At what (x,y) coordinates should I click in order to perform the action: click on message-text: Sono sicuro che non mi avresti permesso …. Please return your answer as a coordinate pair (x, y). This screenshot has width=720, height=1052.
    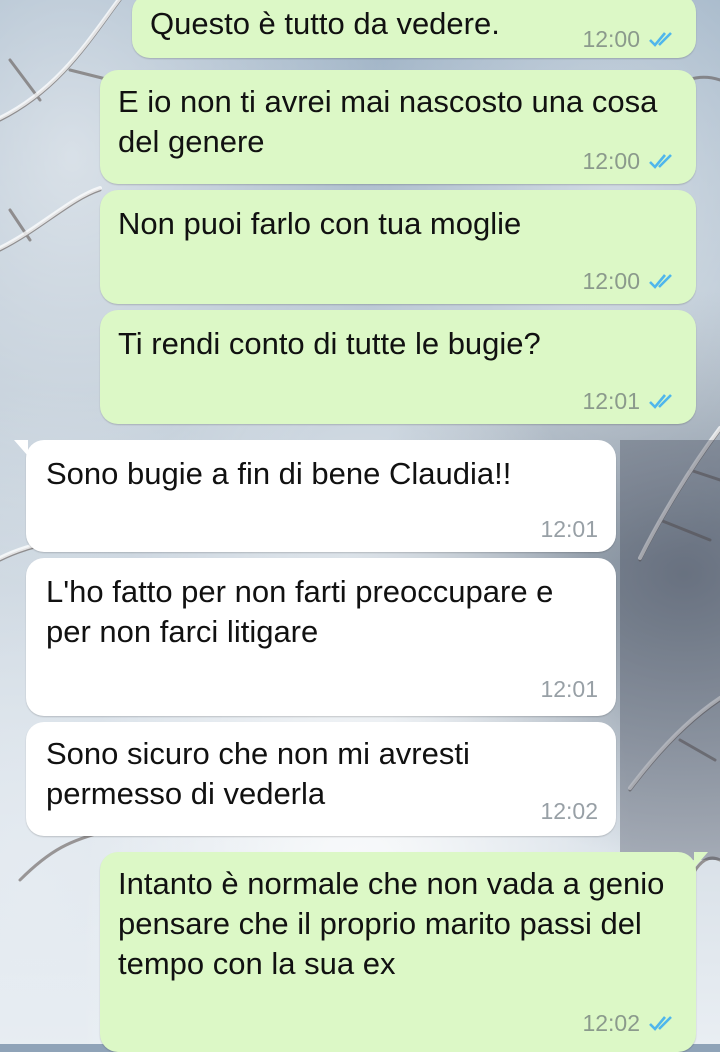
    Looking at the image, I should click on (258, 773).